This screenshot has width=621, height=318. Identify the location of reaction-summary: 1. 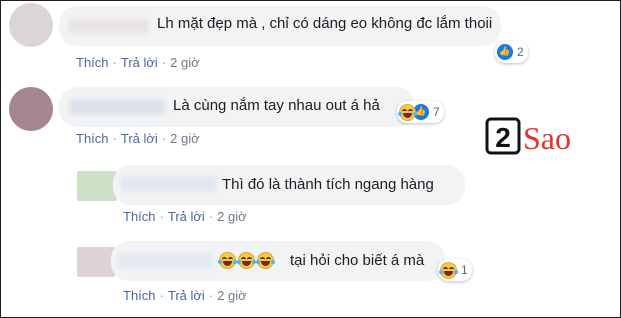
(455, 270).